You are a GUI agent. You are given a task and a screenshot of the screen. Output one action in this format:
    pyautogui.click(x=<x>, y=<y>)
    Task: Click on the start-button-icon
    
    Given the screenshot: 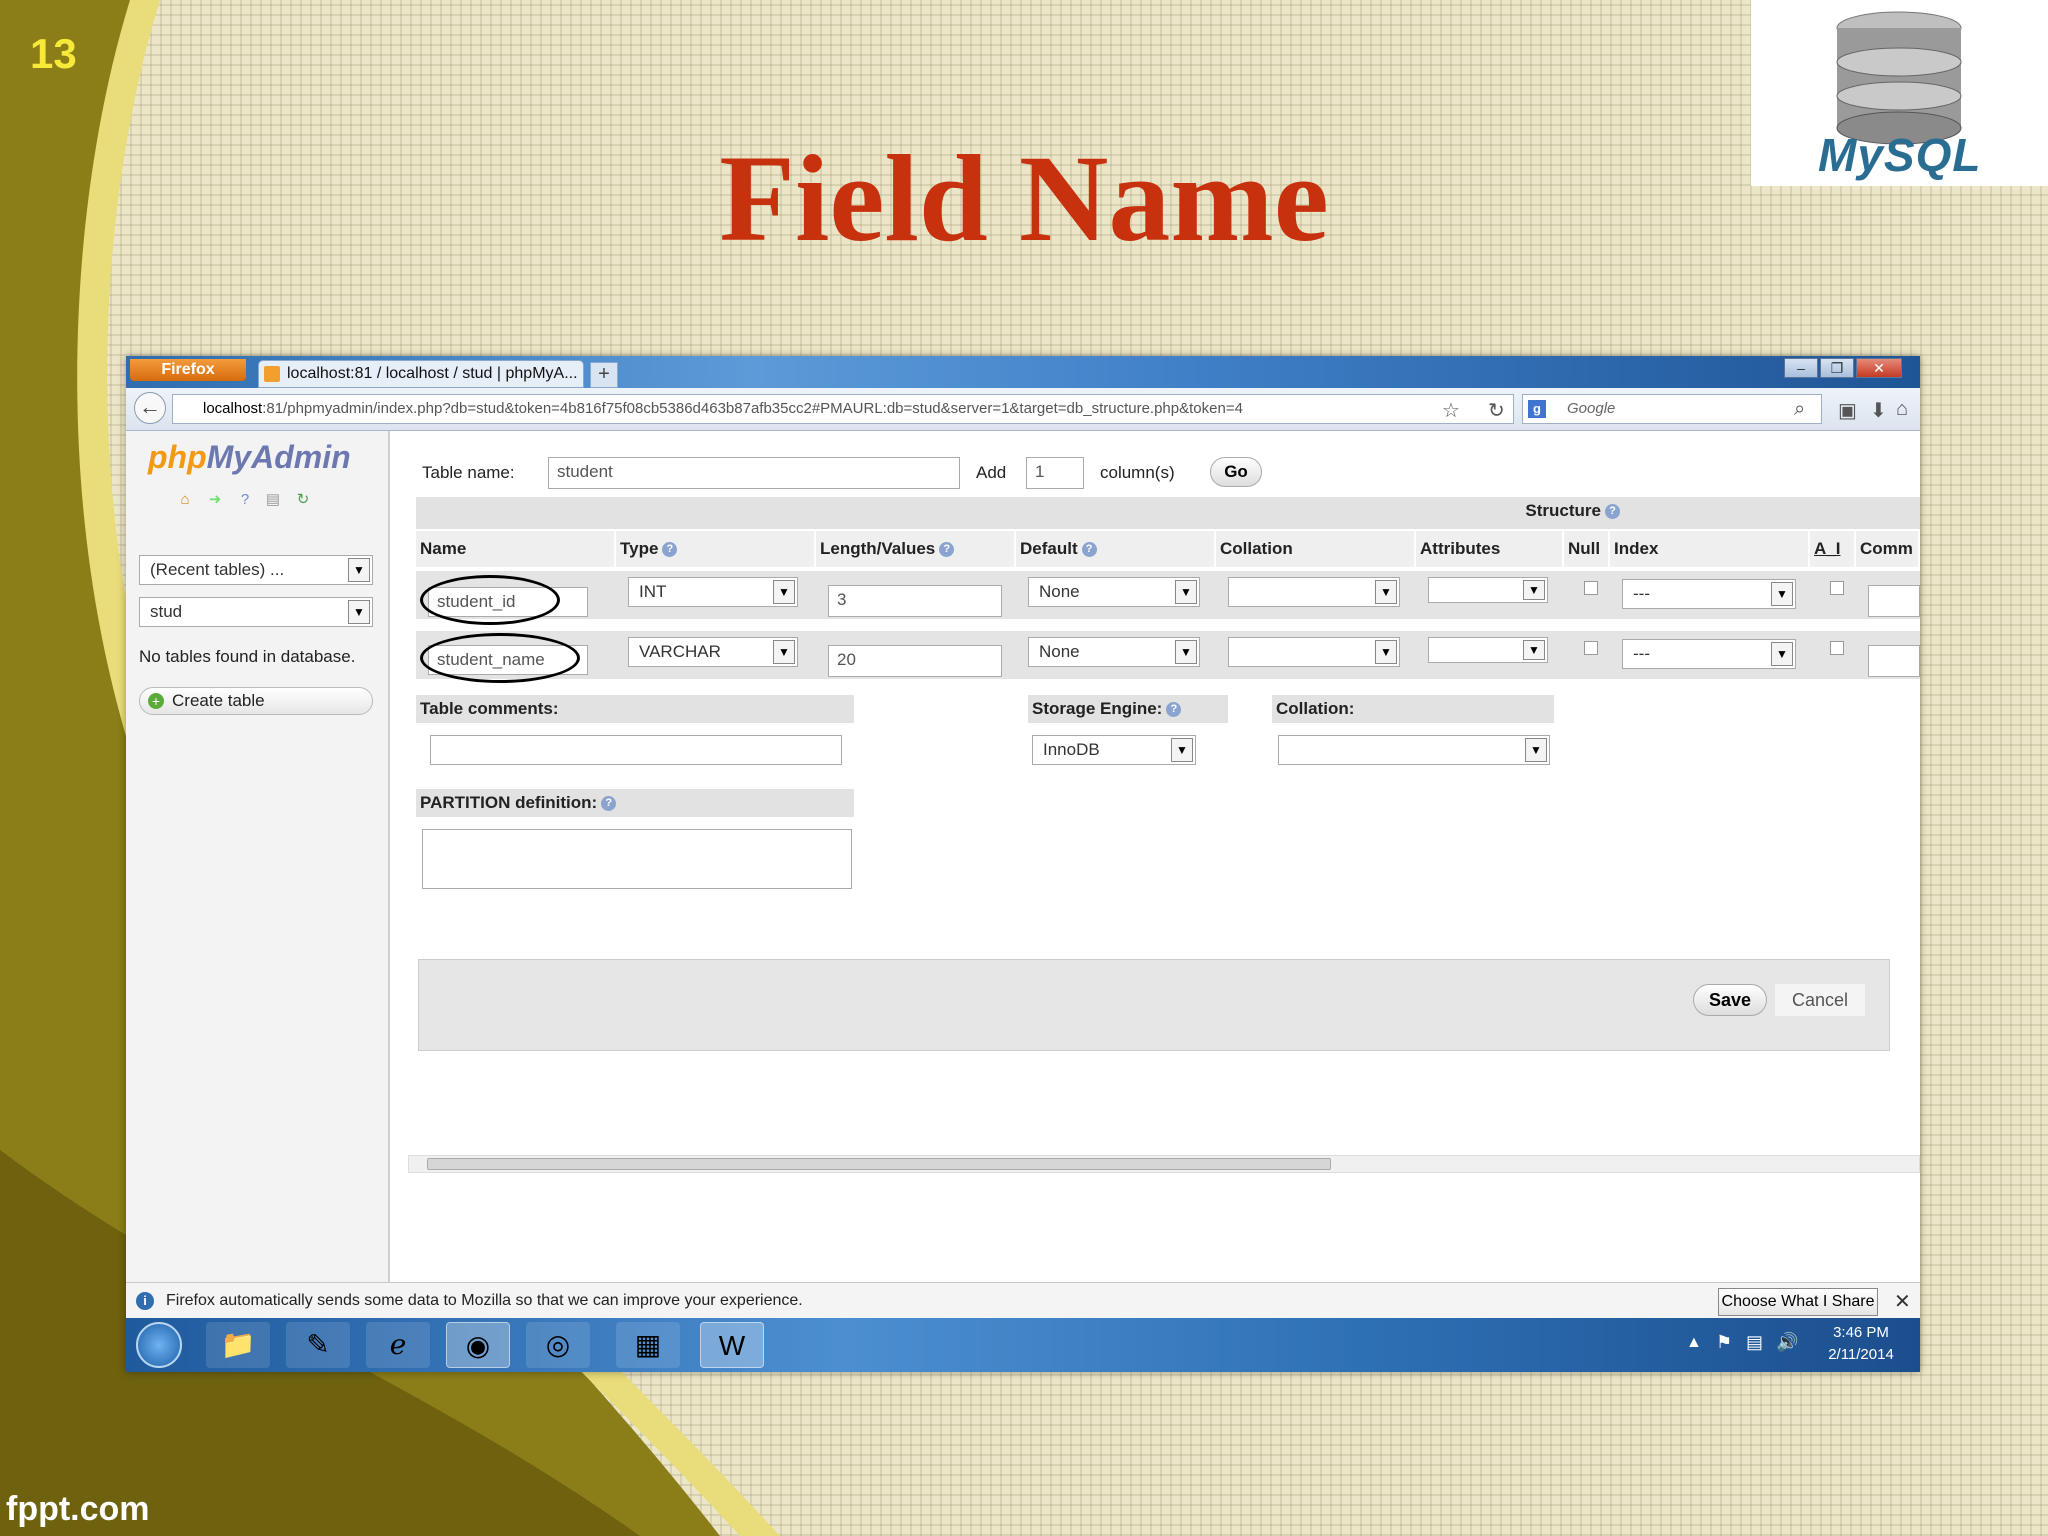 What is the action you would take?
    pyautogui.click(x=159, y=1345)
    